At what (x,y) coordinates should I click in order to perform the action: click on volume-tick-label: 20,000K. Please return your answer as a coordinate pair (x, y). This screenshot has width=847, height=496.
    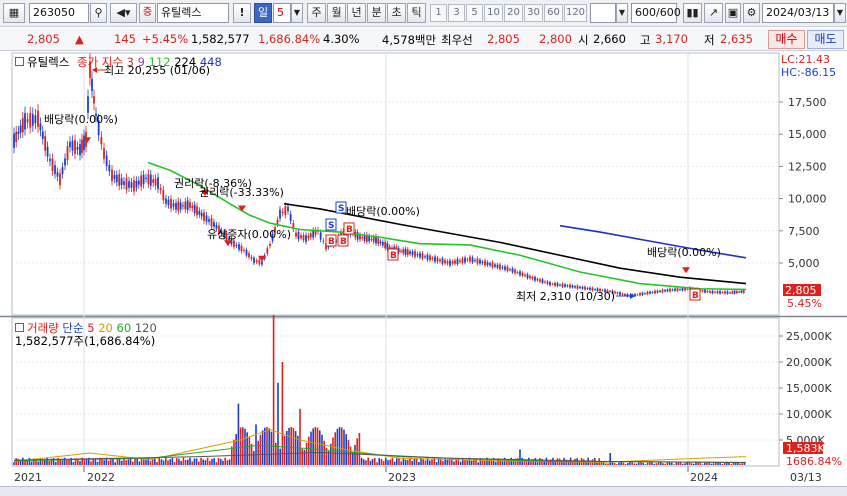
    Looking at the image, I should click on (809, 362).